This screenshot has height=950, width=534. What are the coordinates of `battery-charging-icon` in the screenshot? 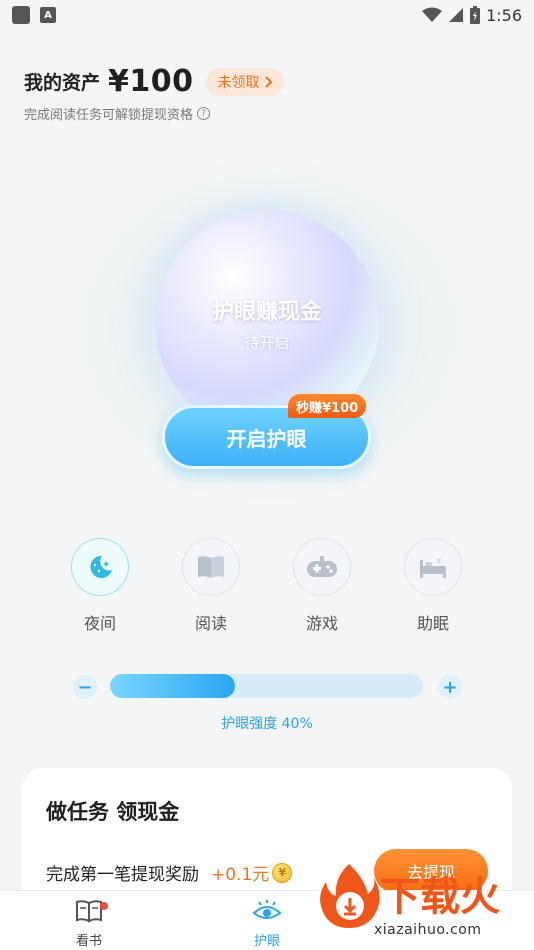 It's located at (475, 15).